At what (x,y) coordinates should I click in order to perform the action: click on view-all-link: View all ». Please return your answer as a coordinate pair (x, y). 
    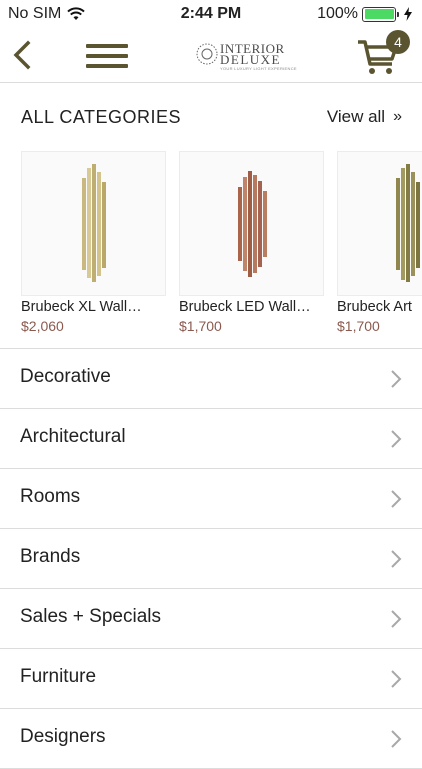
    Looking at the image, I should click on (364, 117).